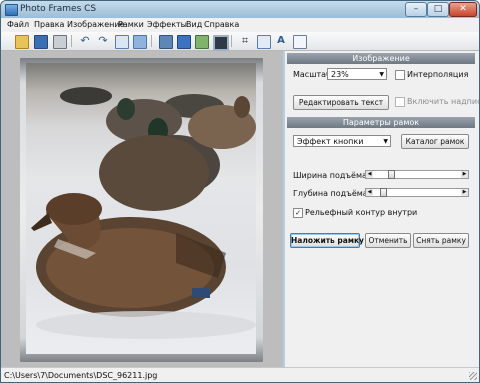 The width and height of the screenshot is (480, 383). I want to click on depth-label: Глубина подъёма, so click(330, 193).